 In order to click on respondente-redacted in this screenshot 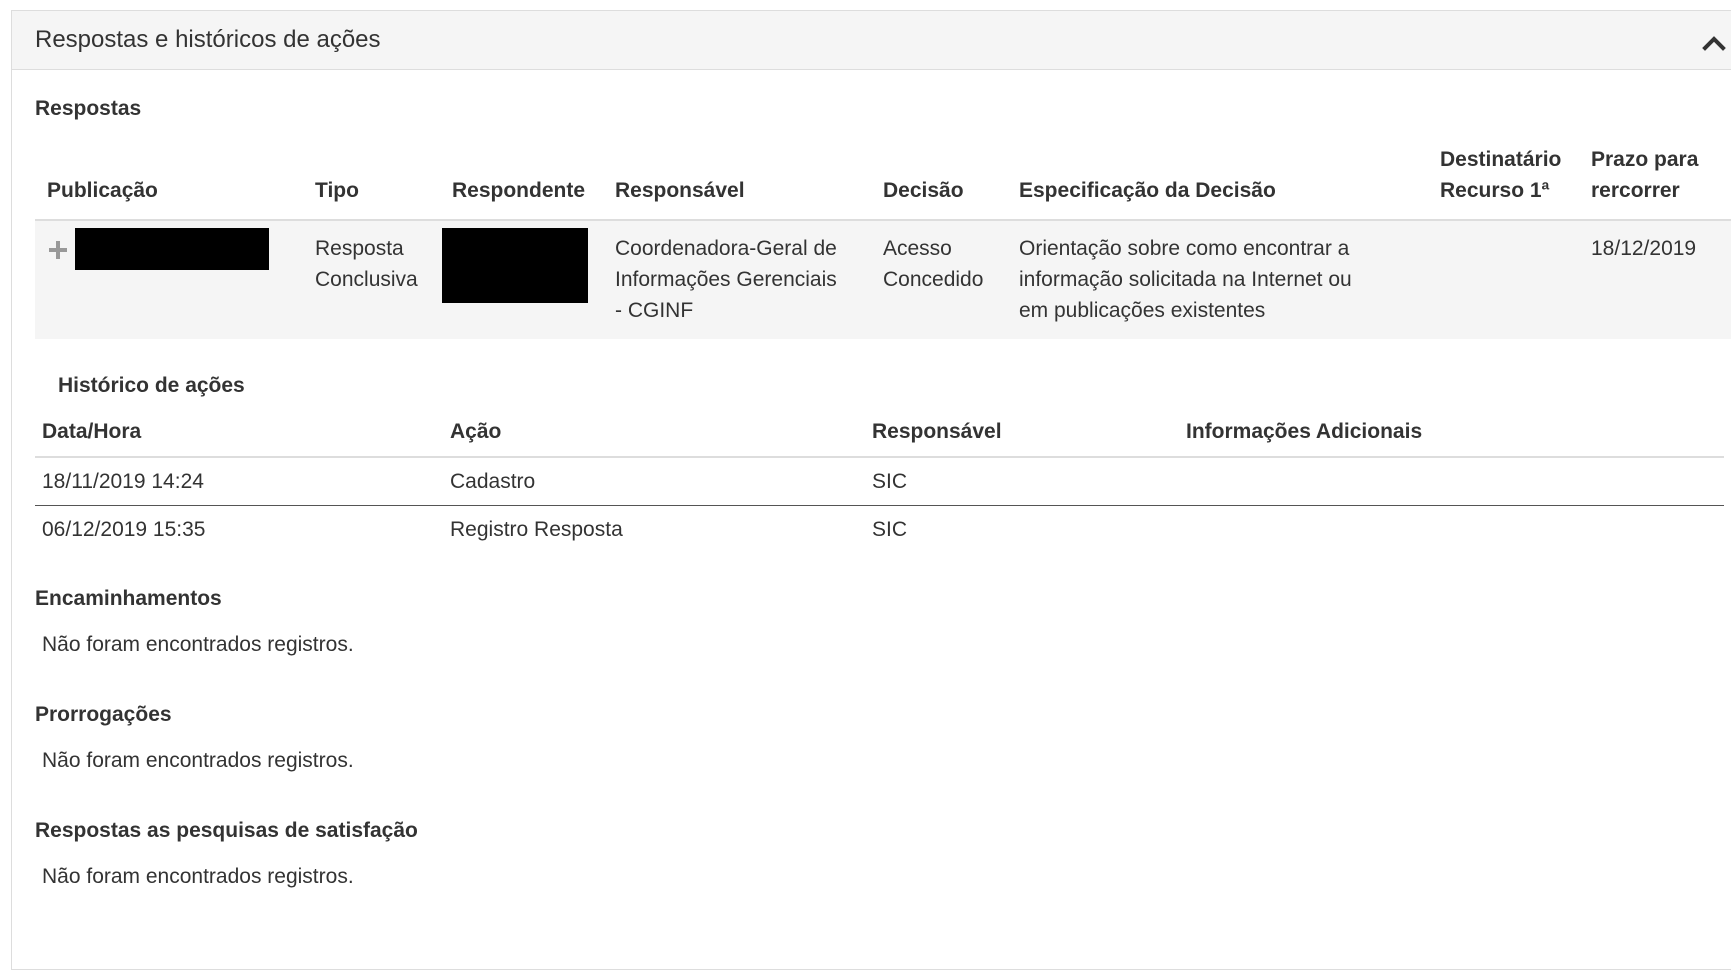, I will do `click(515, 265)`.